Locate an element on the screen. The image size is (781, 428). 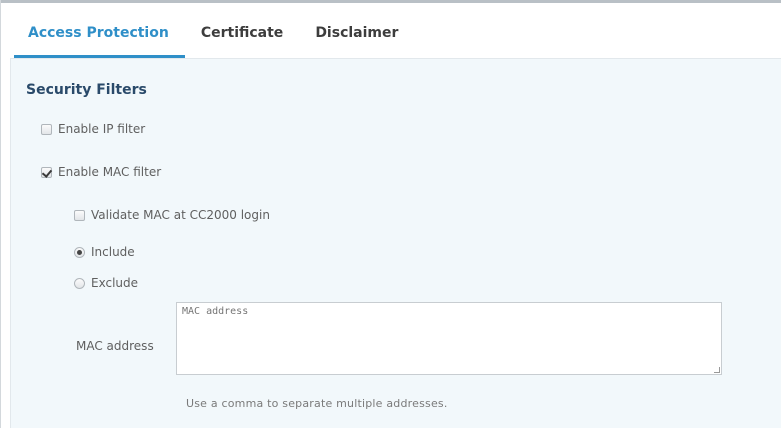
tab-bar: Access Protection Certificate Disclaimer is located at coordinates (397, 36).